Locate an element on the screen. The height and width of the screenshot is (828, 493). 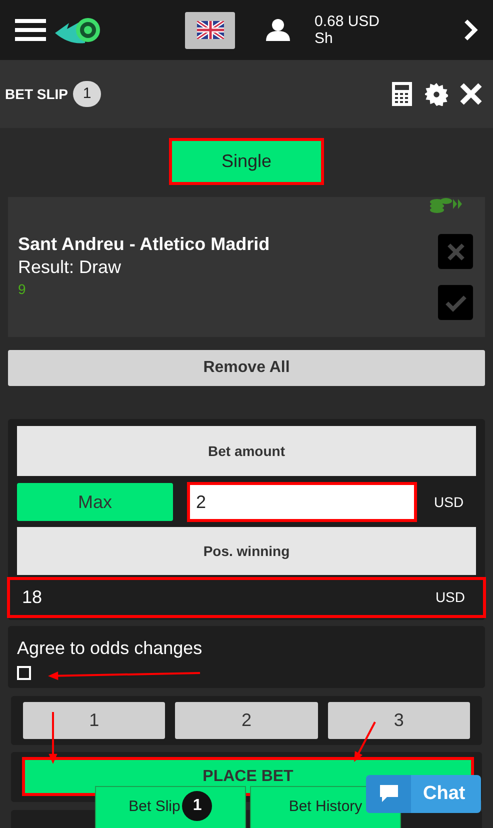
coins-icon is located at coordinates (446, 205).